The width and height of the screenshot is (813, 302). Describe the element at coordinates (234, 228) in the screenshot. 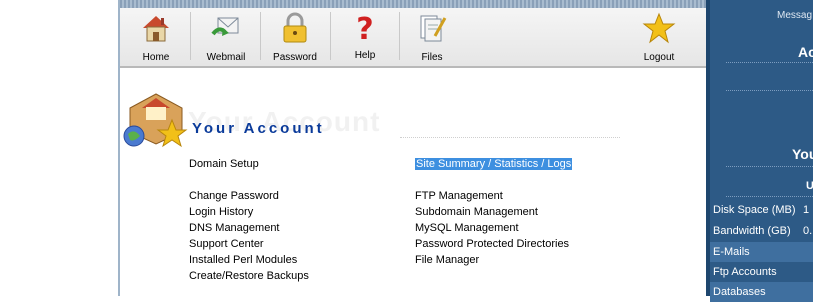

I see `dns-management-link: DNS Management` at that location.